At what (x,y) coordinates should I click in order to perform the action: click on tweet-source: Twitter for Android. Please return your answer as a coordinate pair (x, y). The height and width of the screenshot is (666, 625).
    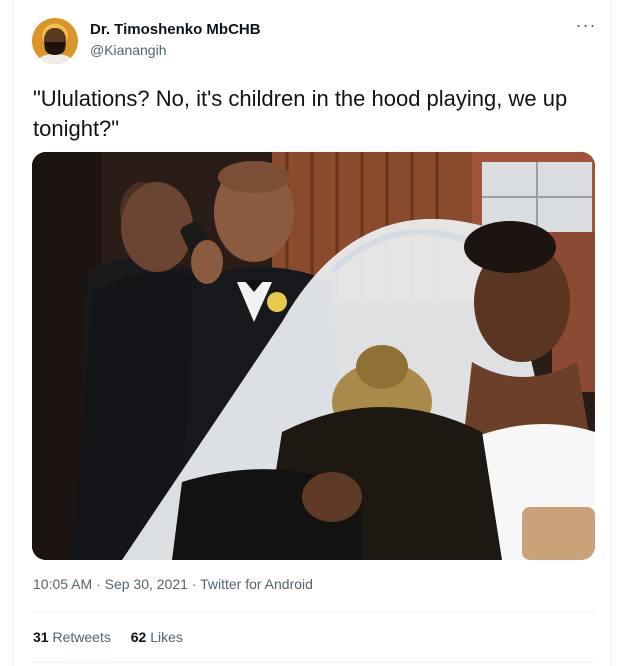
    Looking at the image, I should click on (256, 584).